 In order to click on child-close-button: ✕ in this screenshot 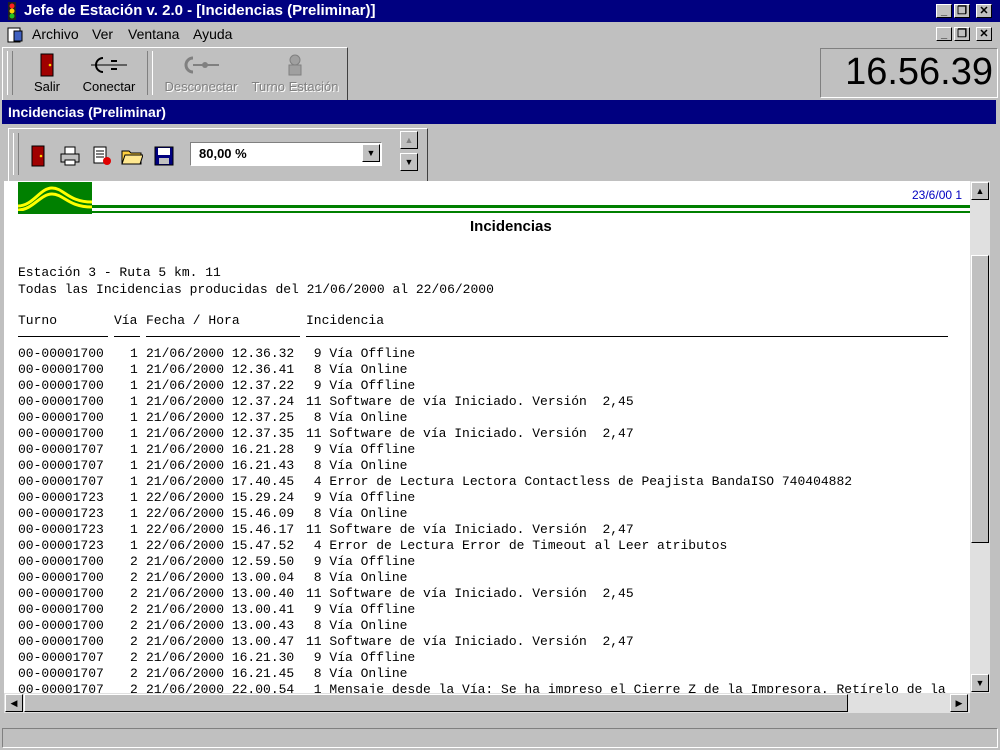, I will do `click(984, 34)`.